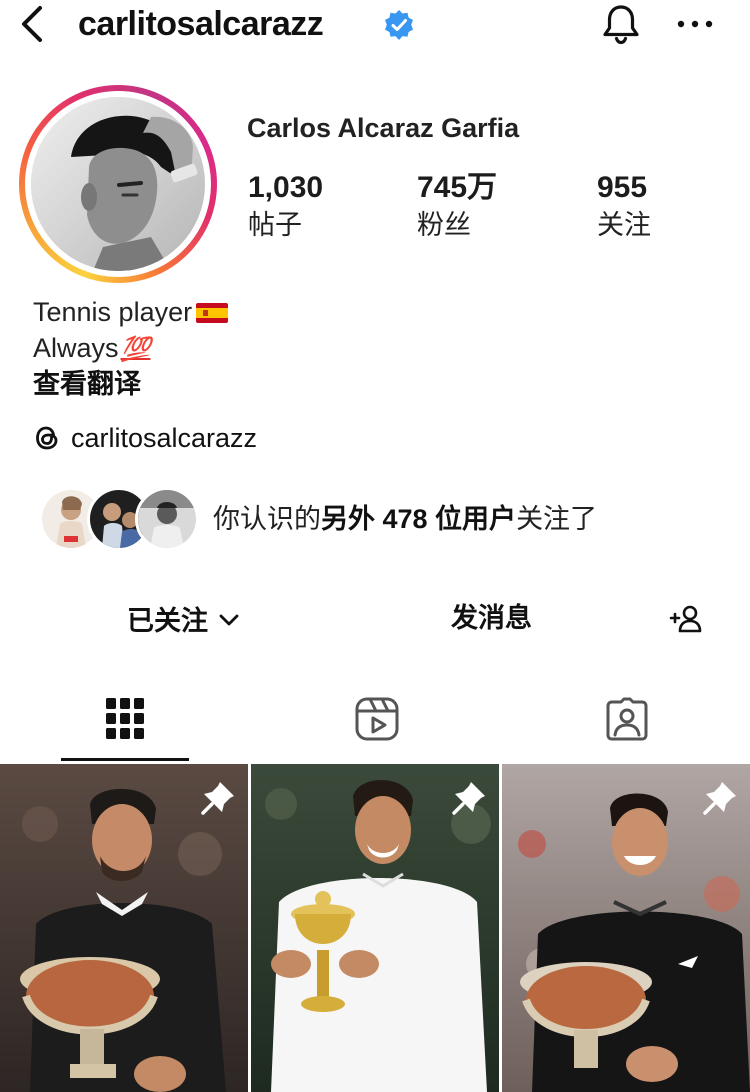  What do you see at coordinates (444, 225) in the screenshot?
I see `followers-label: 粉丝` at bounding box center [444, 225].